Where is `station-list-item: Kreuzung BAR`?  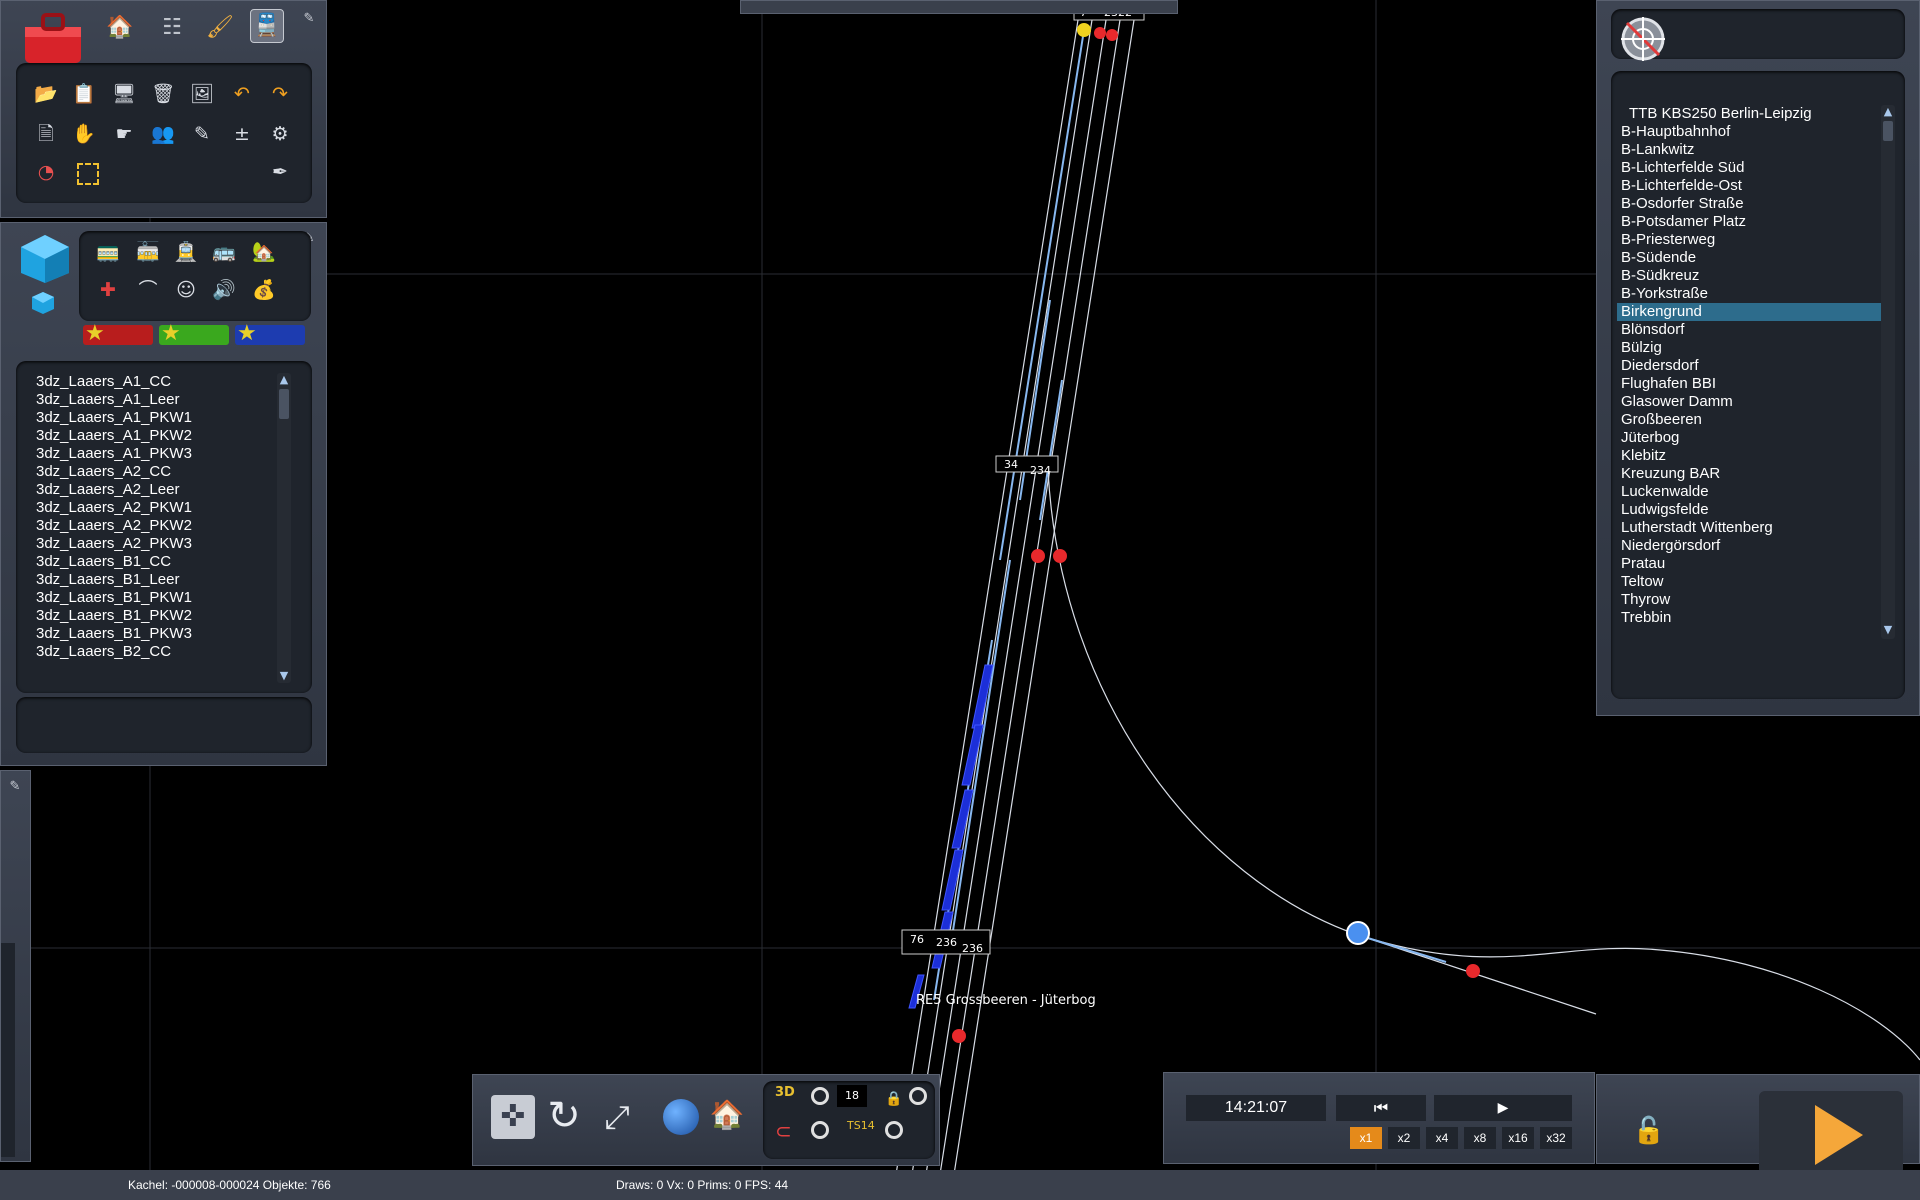 station-list-item: Kreuzung BAR is located at coordinates (1749, 474).